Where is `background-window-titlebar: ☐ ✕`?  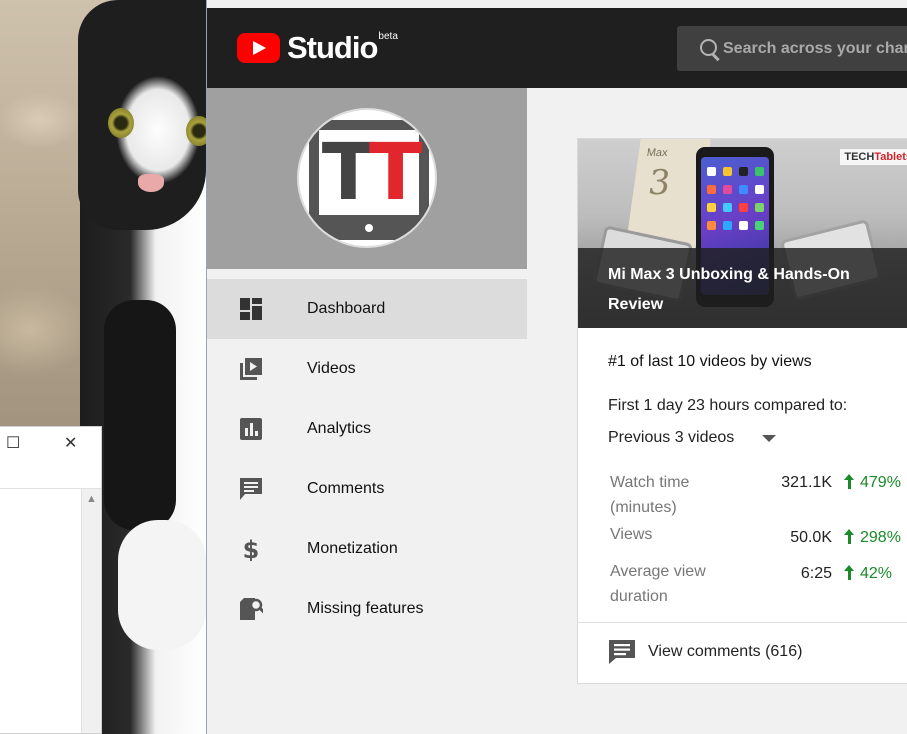
background-window-titlebar: ☐ ✕ is located at coordinates (50, 458).